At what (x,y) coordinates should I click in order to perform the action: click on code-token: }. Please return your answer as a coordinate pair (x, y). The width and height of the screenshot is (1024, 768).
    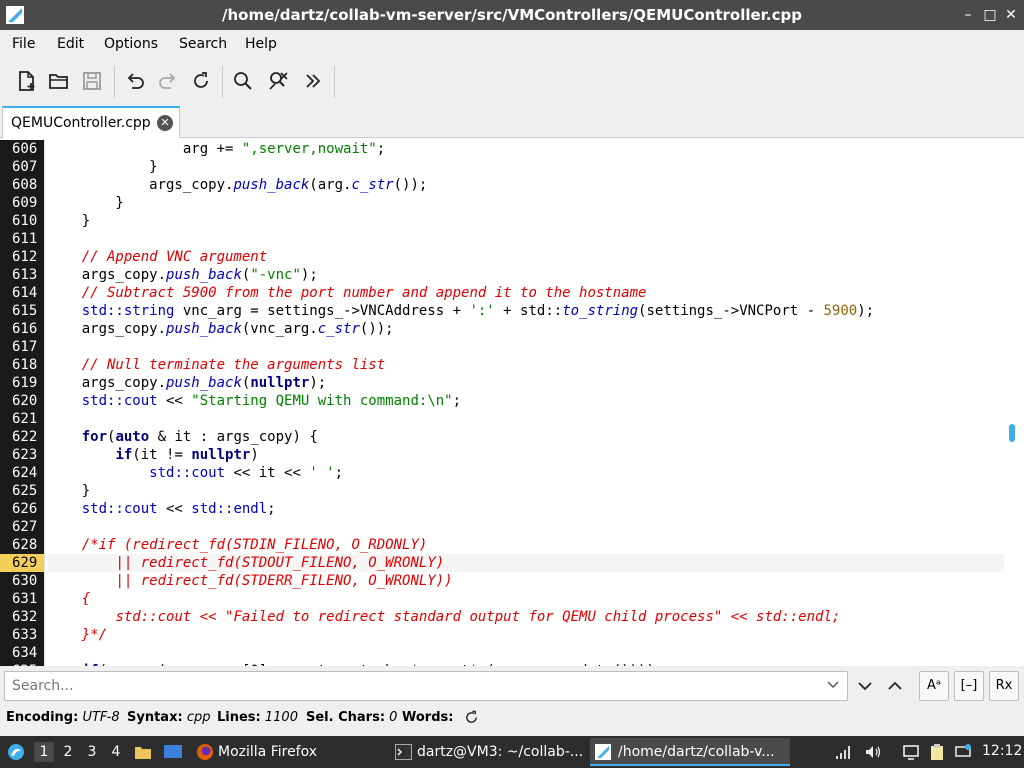
    Looking at the image, I should click on (69, 221).